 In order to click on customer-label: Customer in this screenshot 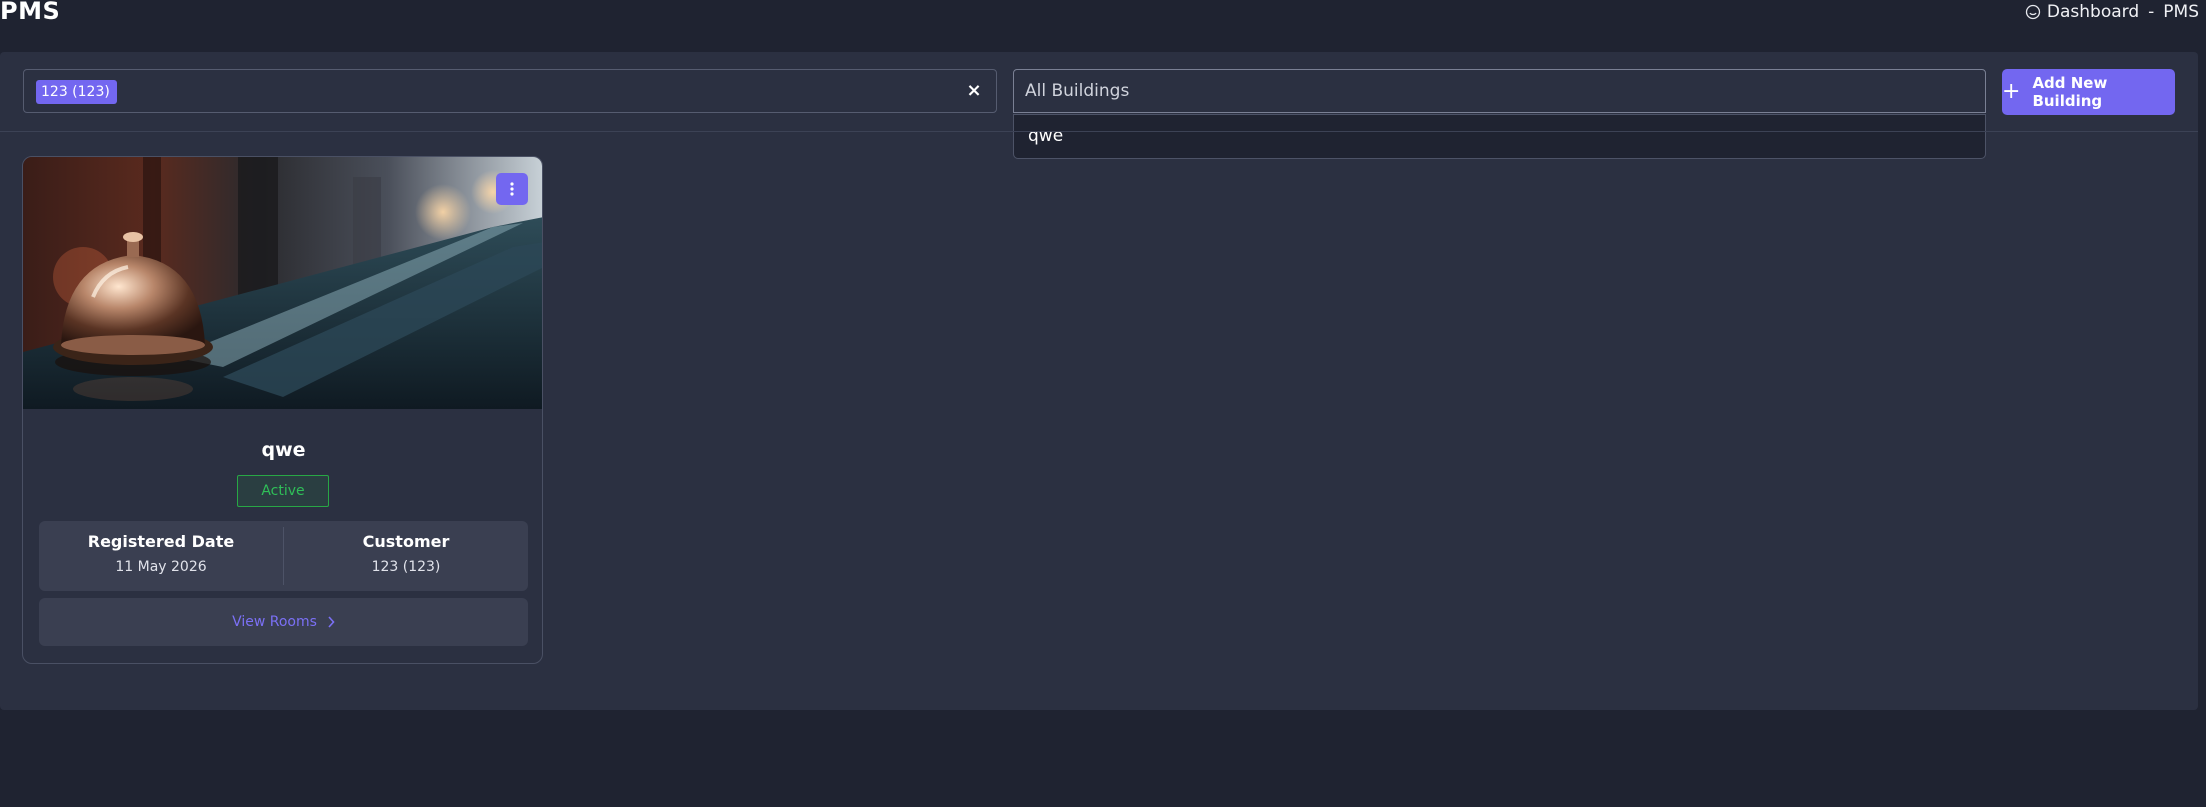, I will do `click(406, 541)`.